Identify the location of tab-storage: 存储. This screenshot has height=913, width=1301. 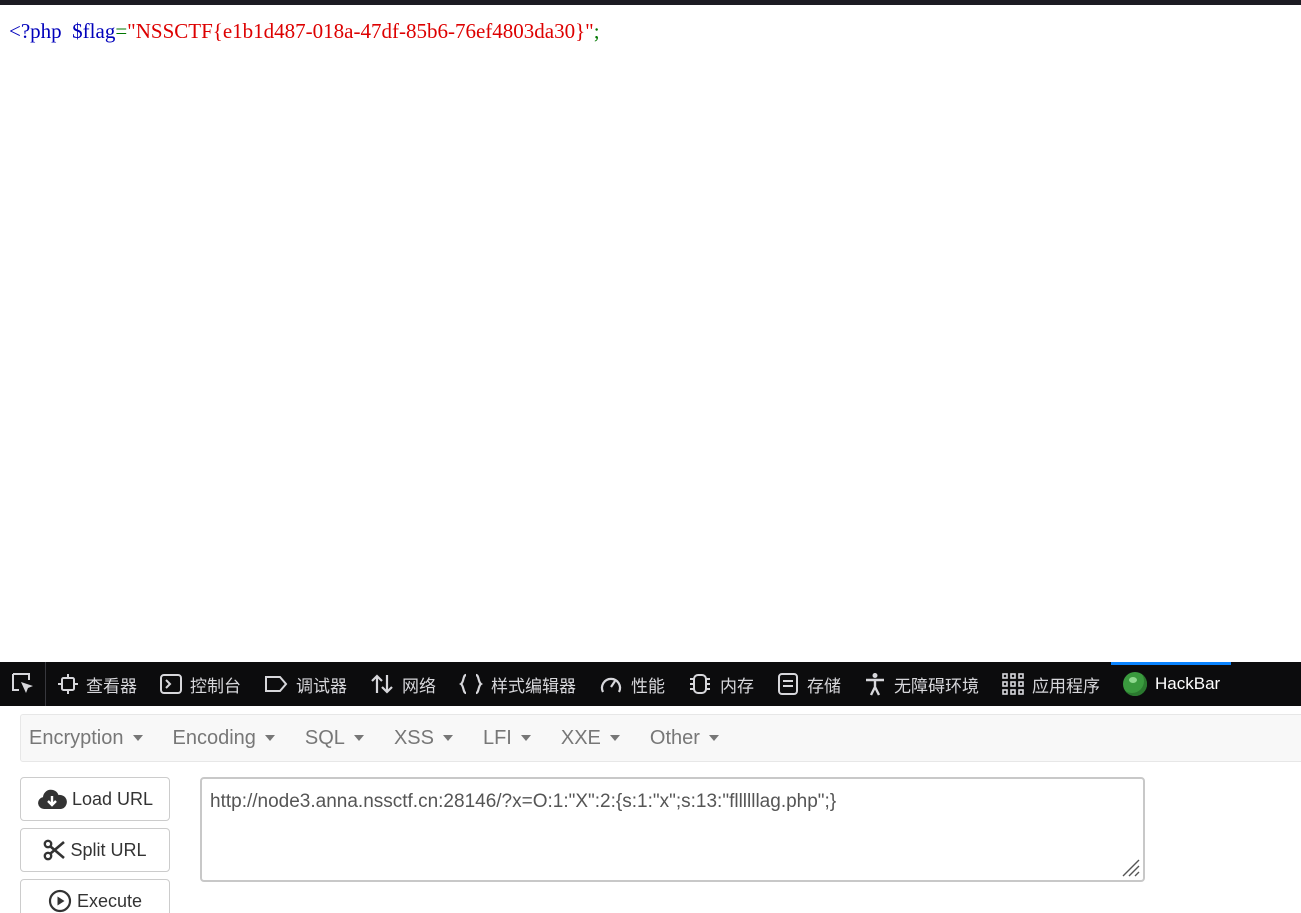
(808, 684).